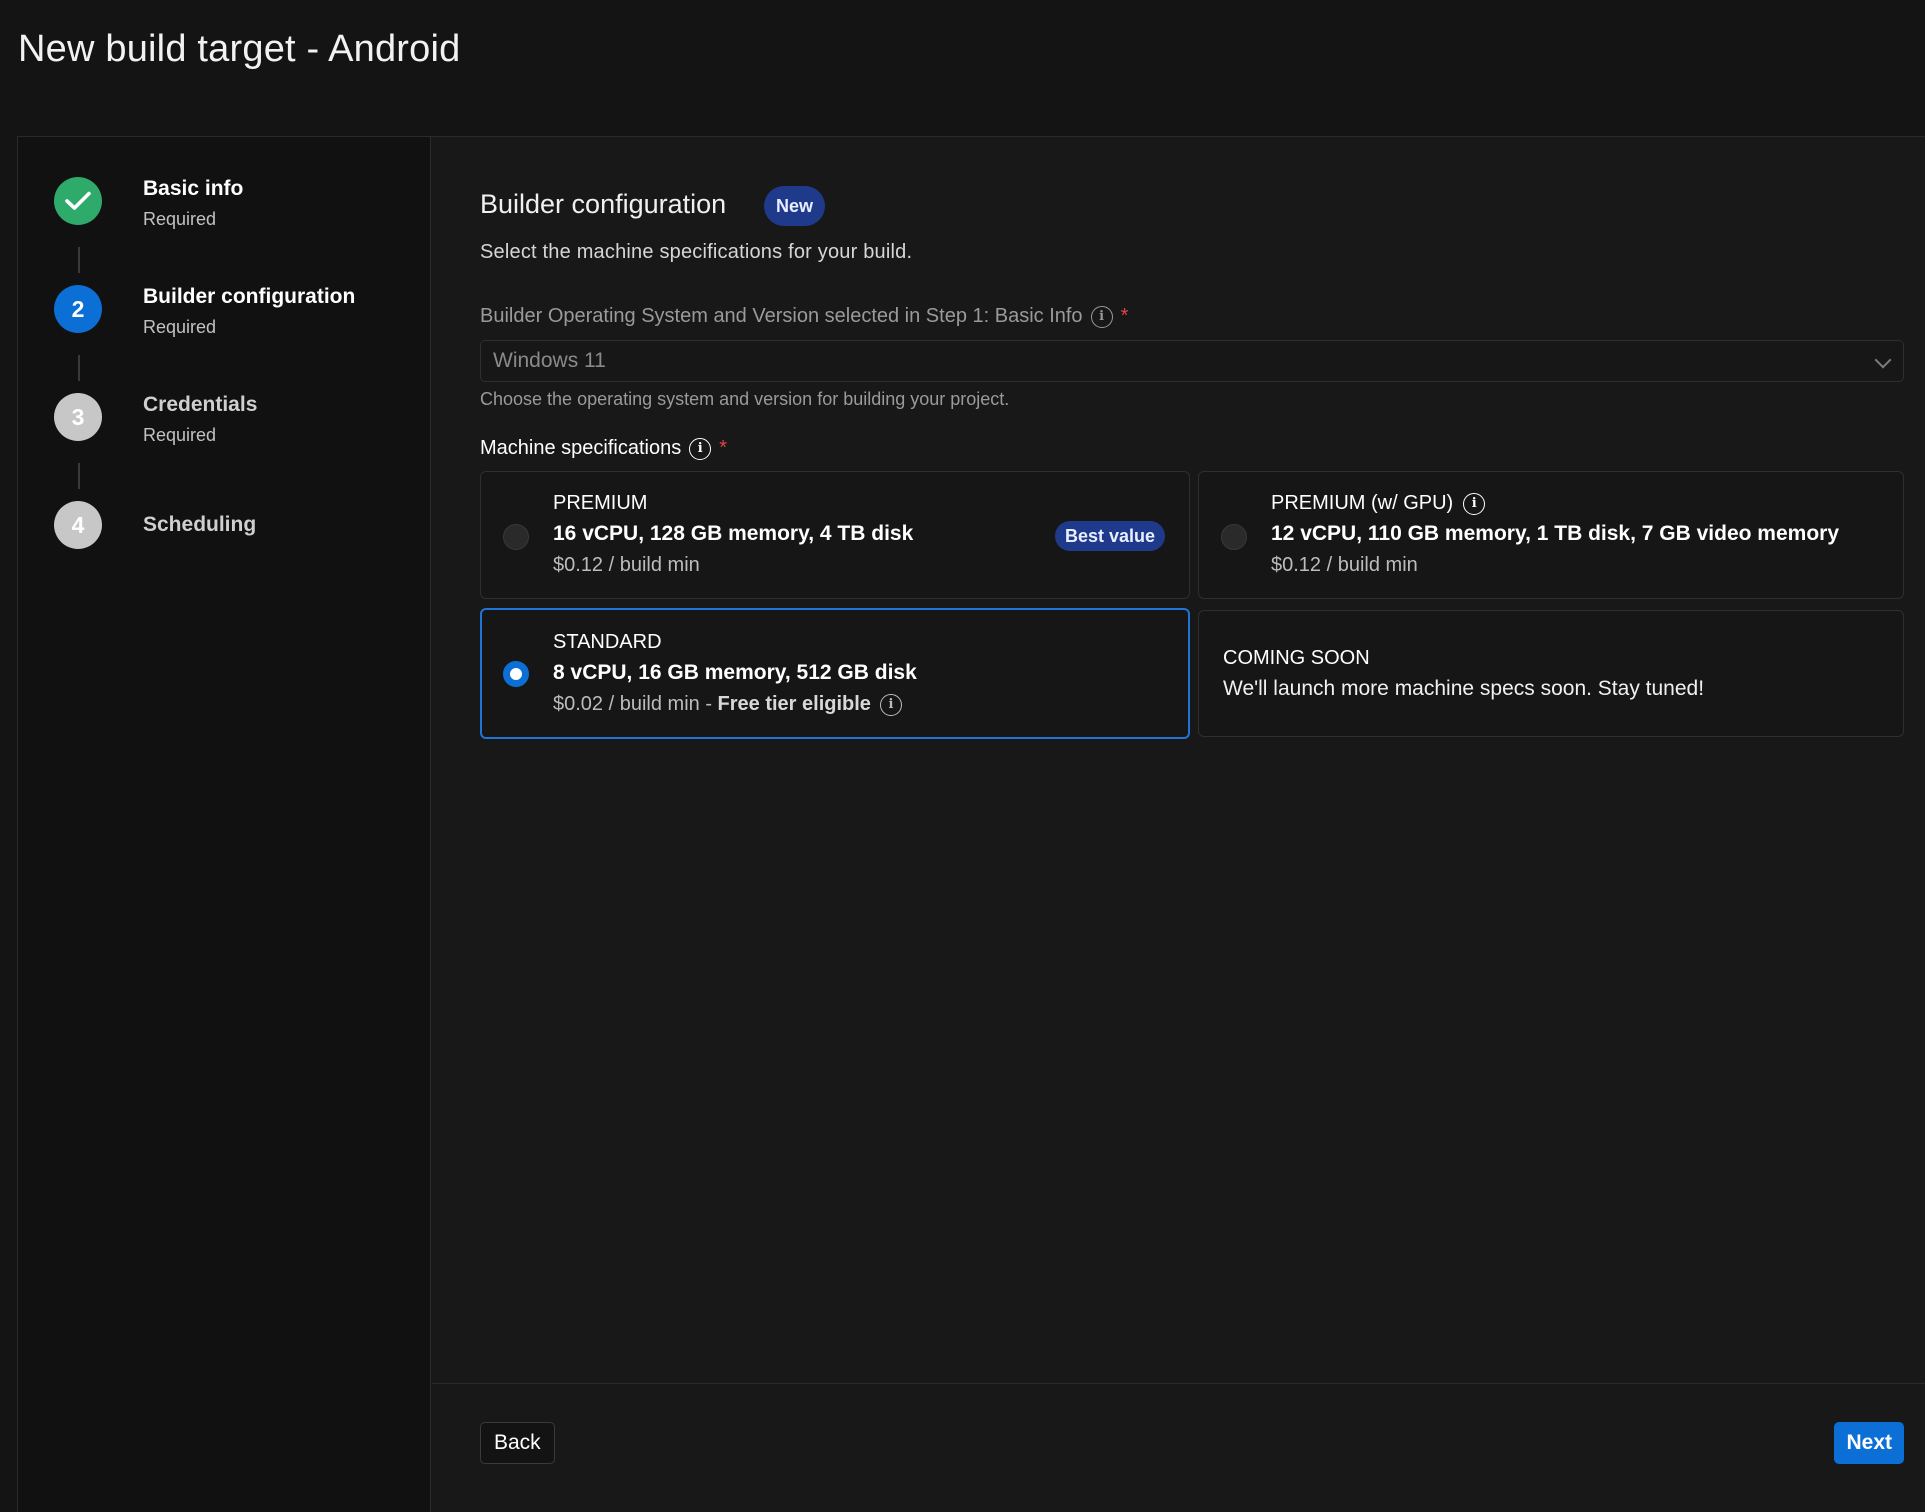  Describe the element at coordinates (249, 296) in the screenshot. I see `step-title: Builder configuration` at that location.